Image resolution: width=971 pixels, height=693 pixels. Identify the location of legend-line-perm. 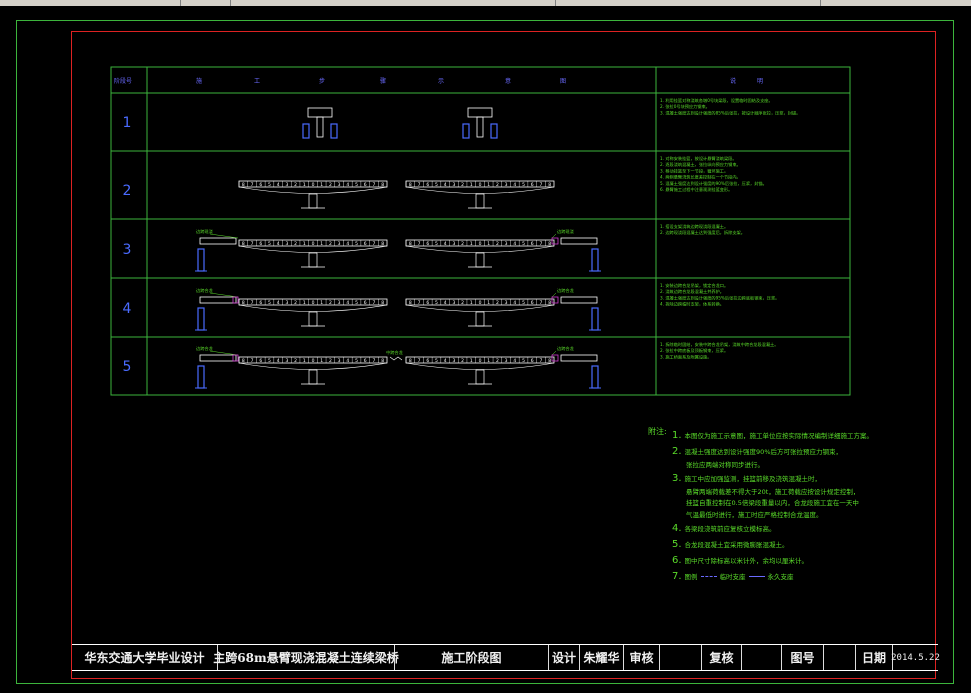
(756, 577).